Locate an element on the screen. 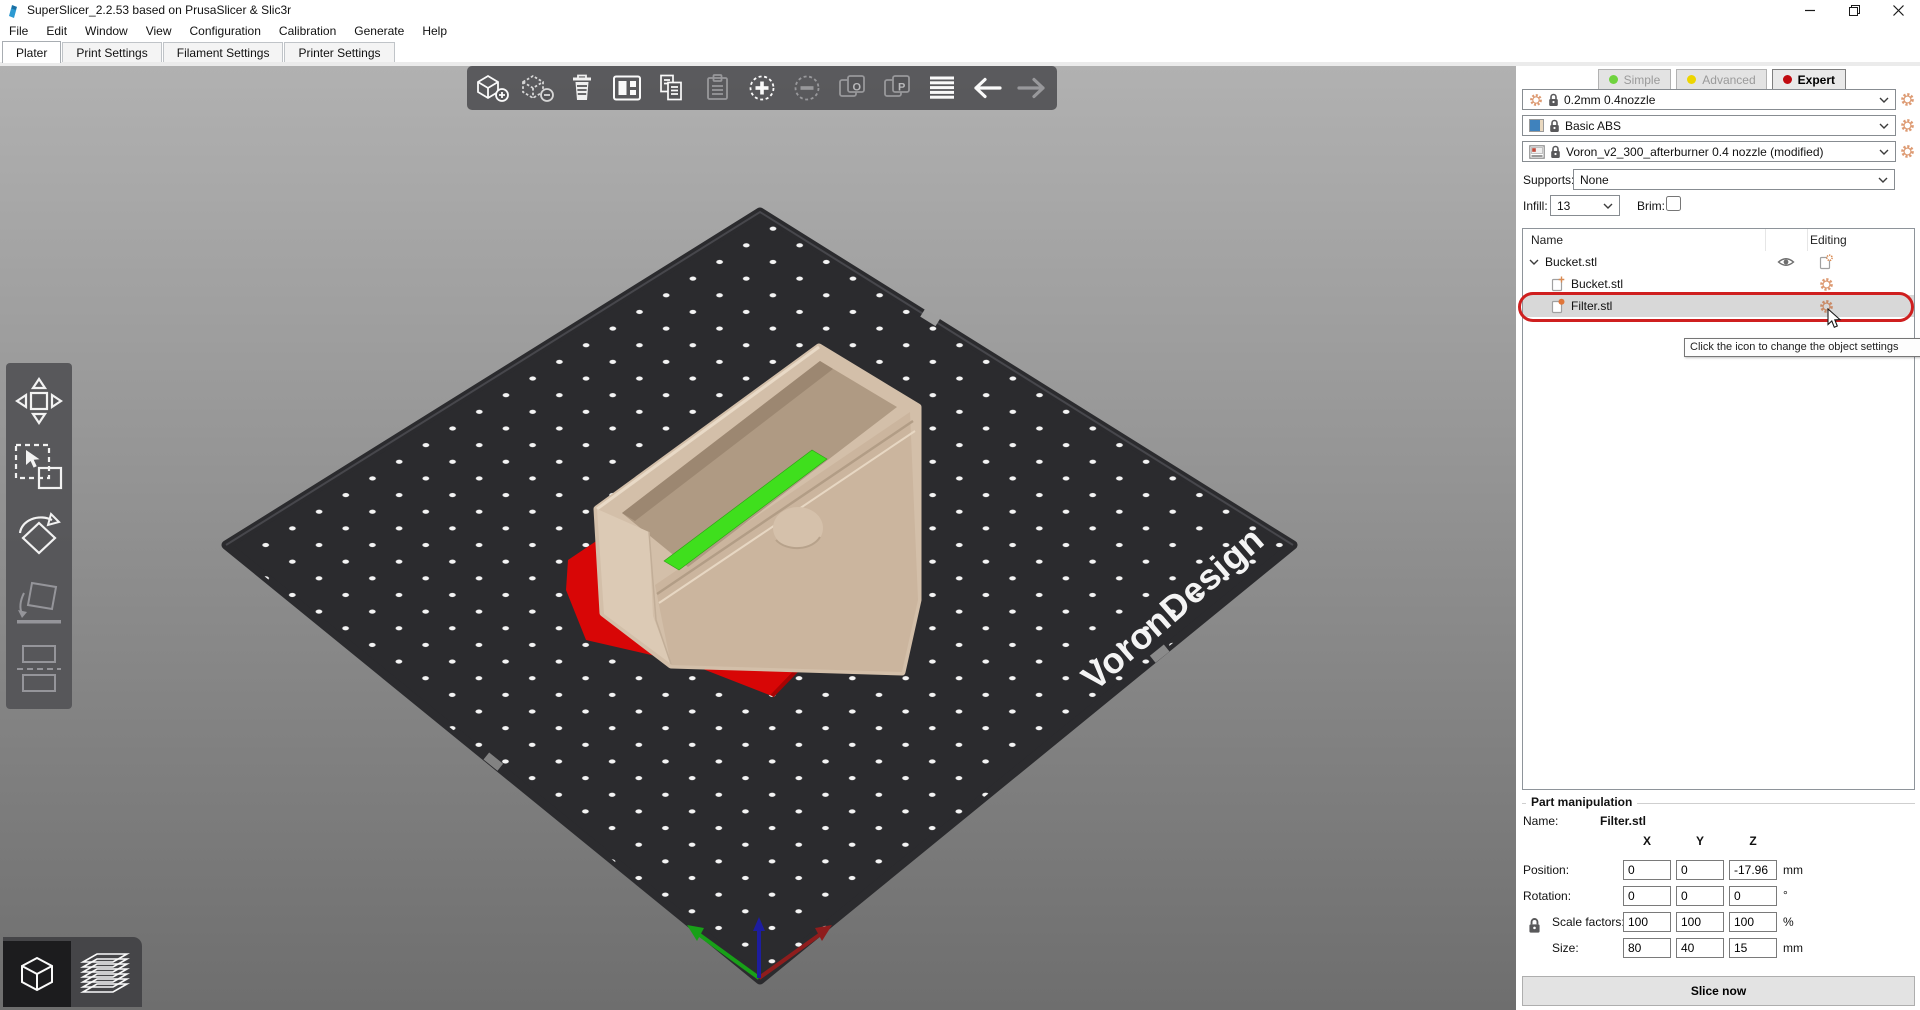 The width and height of the screenshot is (1920, 1010). scale-z-input is located at coordinates (1753, 922).